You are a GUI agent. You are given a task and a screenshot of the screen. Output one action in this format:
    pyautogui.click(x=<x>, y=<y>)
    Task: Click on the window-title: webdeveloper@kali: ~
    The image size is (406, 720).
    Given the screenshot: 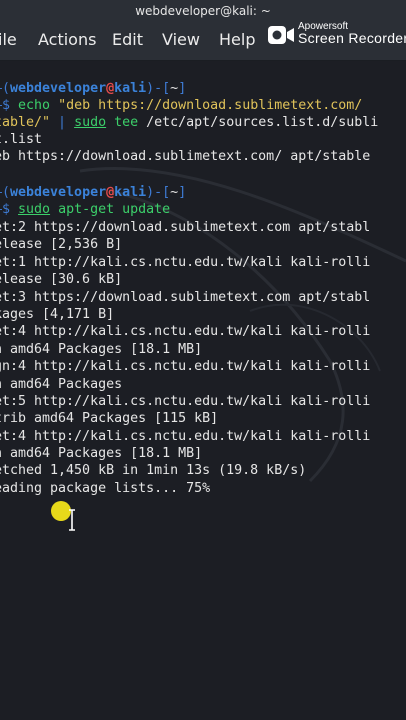 What is the action you would take?
    pyautogui.click(x=203, y=11)
    